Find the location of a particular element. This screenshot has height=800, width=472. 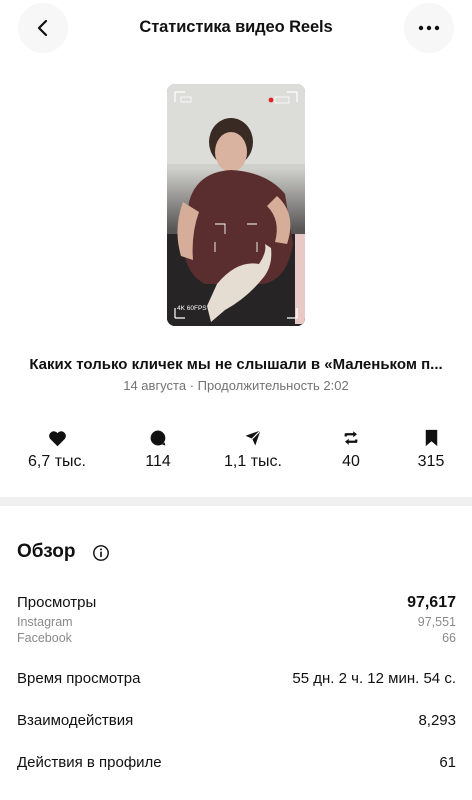

reposts-stat: 40 is located at coordinates (351, 449).